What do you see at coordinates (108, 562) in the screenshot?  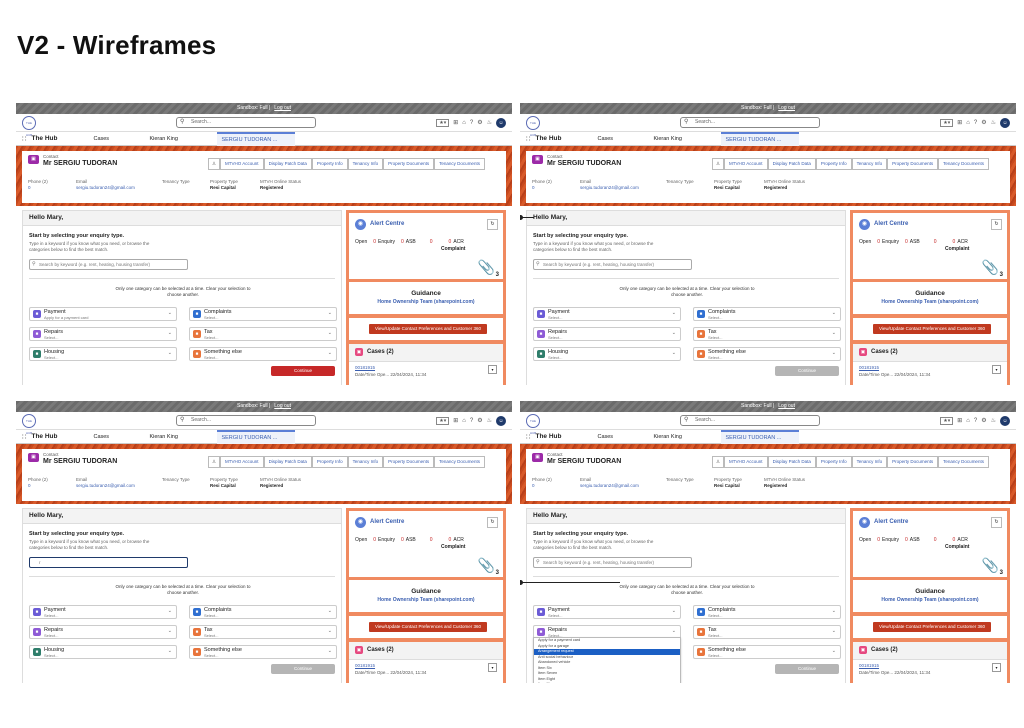 I see `keyword-search-input: r` at bounding box center [108, 562].